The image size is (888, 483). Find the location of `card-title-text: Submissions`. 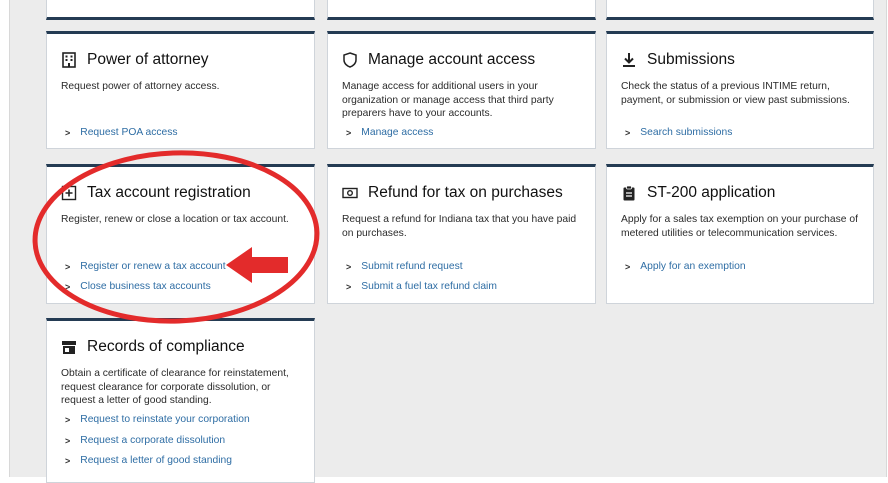

card-title-text: Submissions is located at coordinates (691, 59).